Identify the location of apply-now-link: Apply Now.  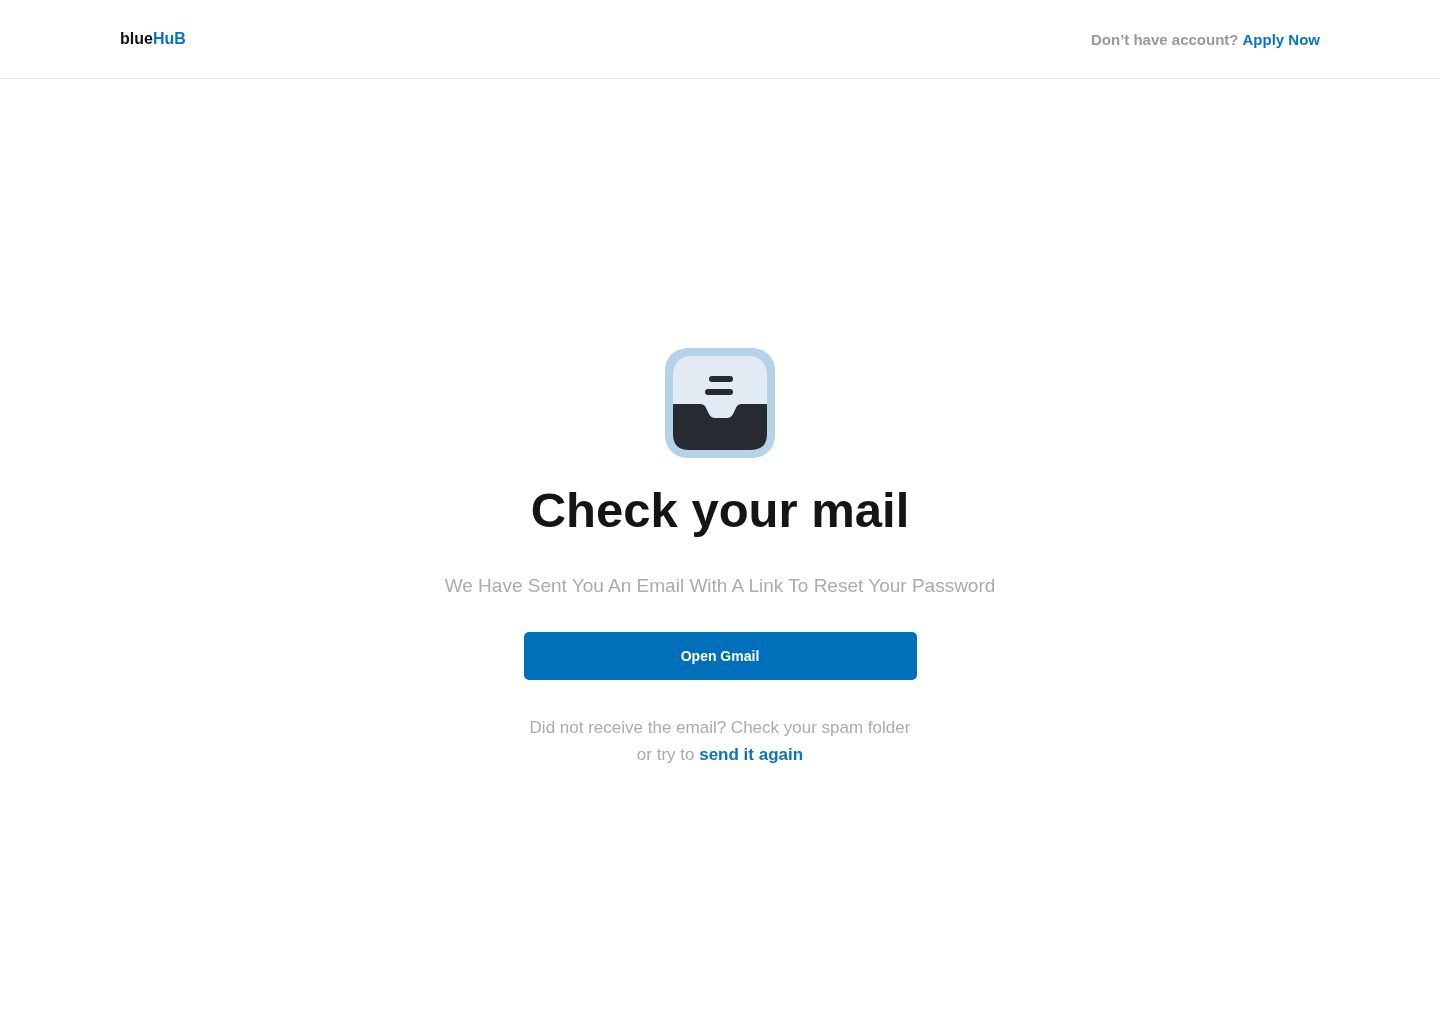
(1281, 39).